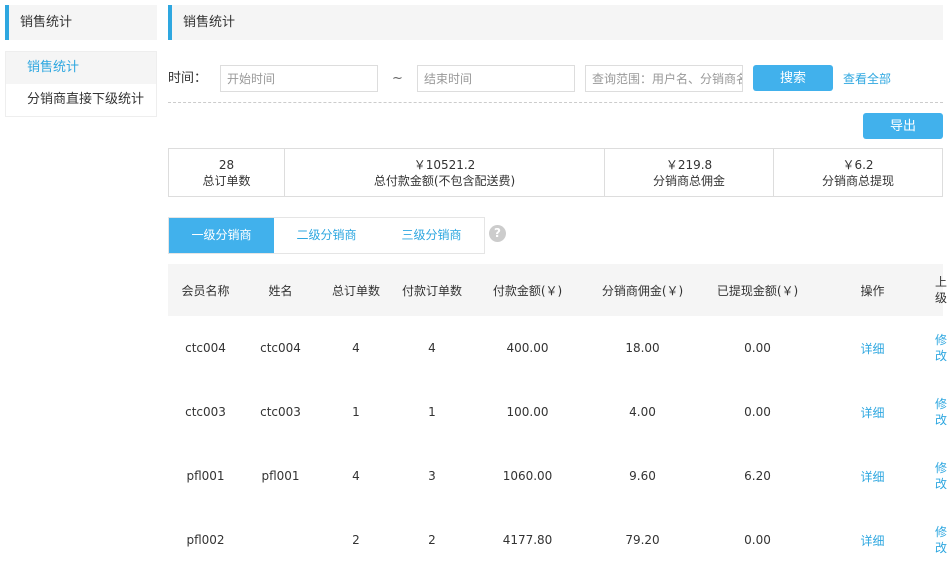  Describe the element at coordinates (688, 180) in the screenshot. I see `stat-label: 分销商总佣金` at that location.